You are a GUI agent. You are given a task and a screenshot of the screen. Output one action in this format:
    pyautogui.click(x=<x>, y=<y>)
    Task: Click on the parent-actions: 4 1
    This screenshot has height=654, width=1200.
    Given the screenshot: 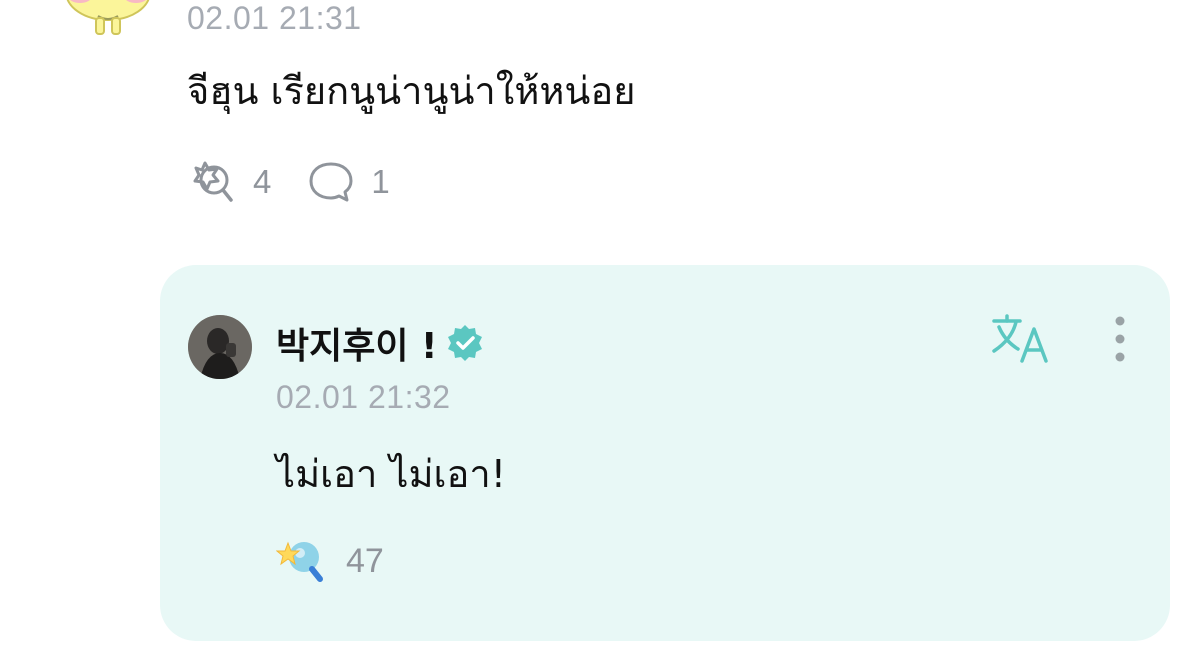 What is the action you would take?
    pyautogui.click(x=306, y=182)
    